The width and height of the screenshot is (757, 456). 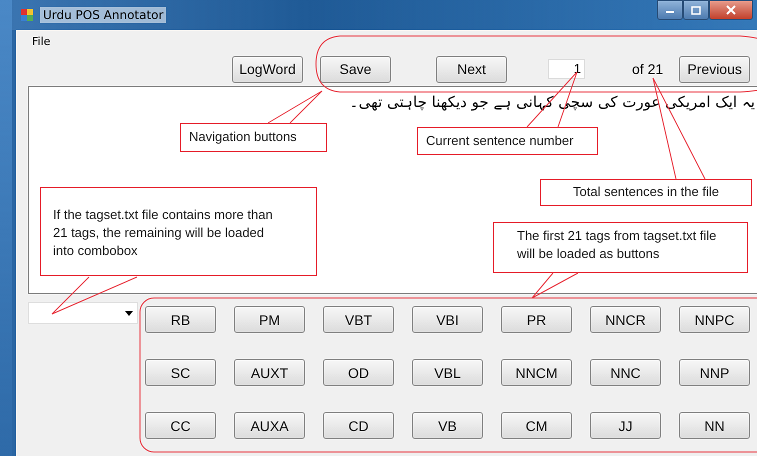 I want to click on app-icon, so click(x=27, y=15).